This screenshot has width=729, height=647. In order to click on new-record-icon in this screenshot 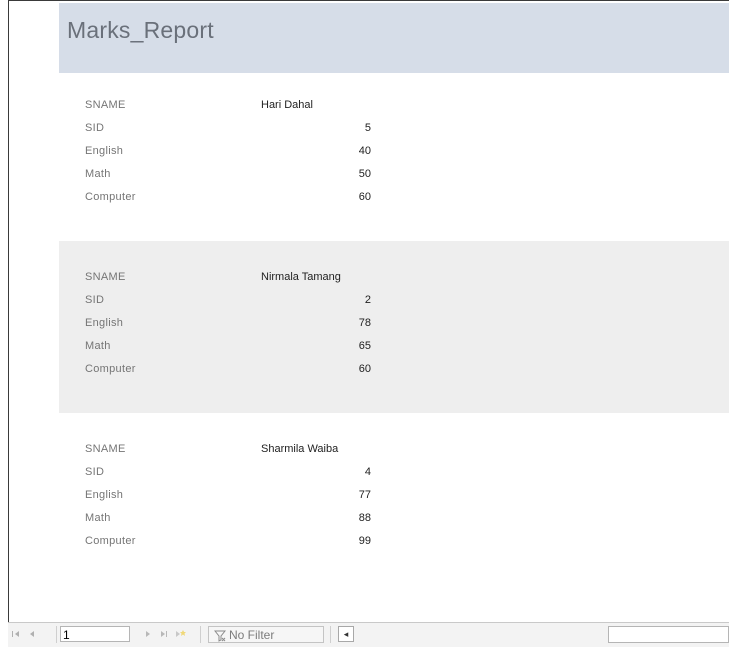, I will do `click(181, 636)`.